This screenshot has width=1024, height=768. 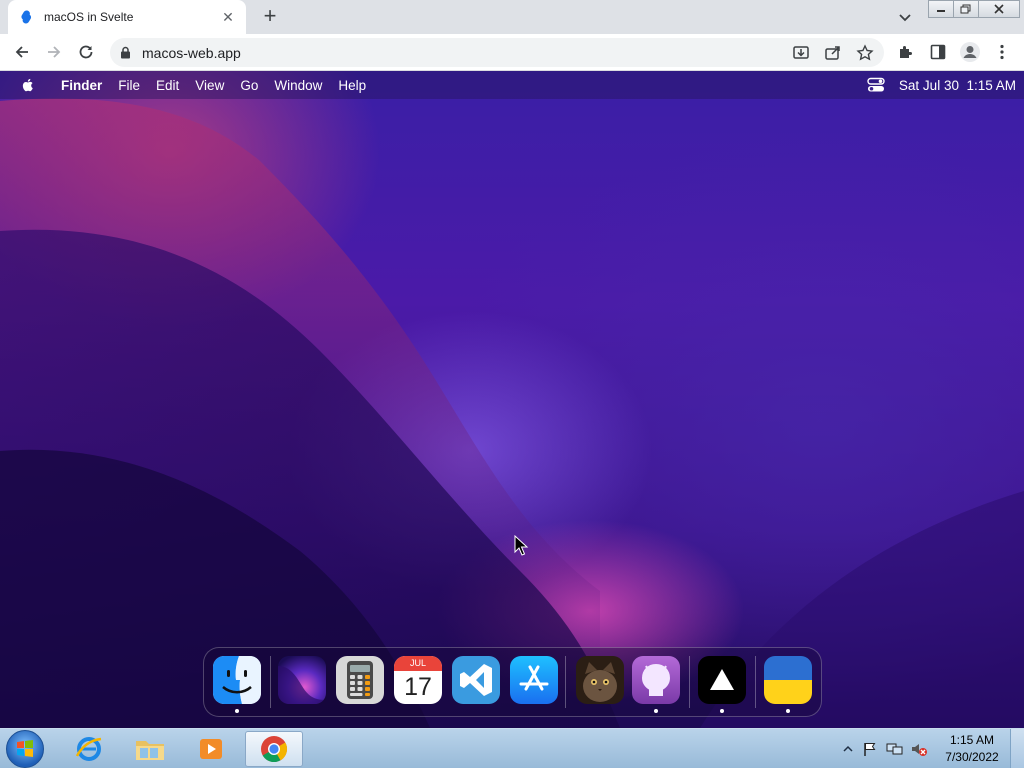 What do you see at coordinates (656, 711) in the screenshot?
I see `github-running-dot` at bounding box center [656, 711].